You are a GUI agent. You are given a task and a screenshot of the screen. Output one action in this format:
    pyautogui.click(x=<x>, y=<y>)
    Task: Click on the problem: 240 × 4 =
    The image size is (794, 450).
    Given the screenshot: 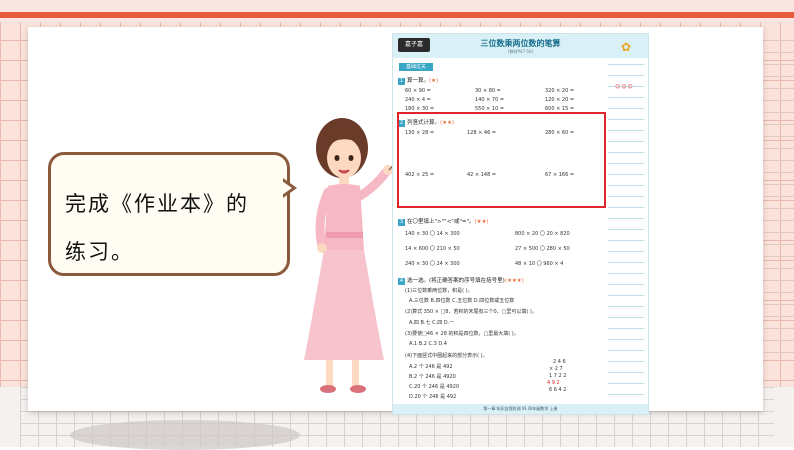 What is the action you would take?
    pyautogui.click(x=418, y=100)
    